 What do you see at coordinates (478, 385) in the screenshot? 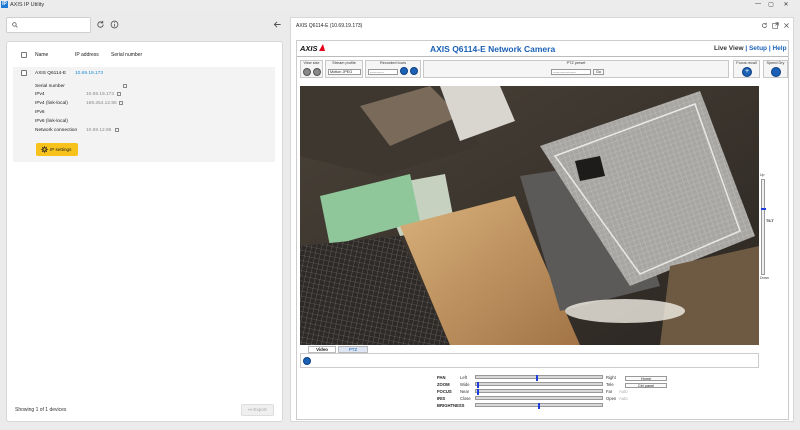
I see `zoom-thumb` at bounding box center [478, 385].